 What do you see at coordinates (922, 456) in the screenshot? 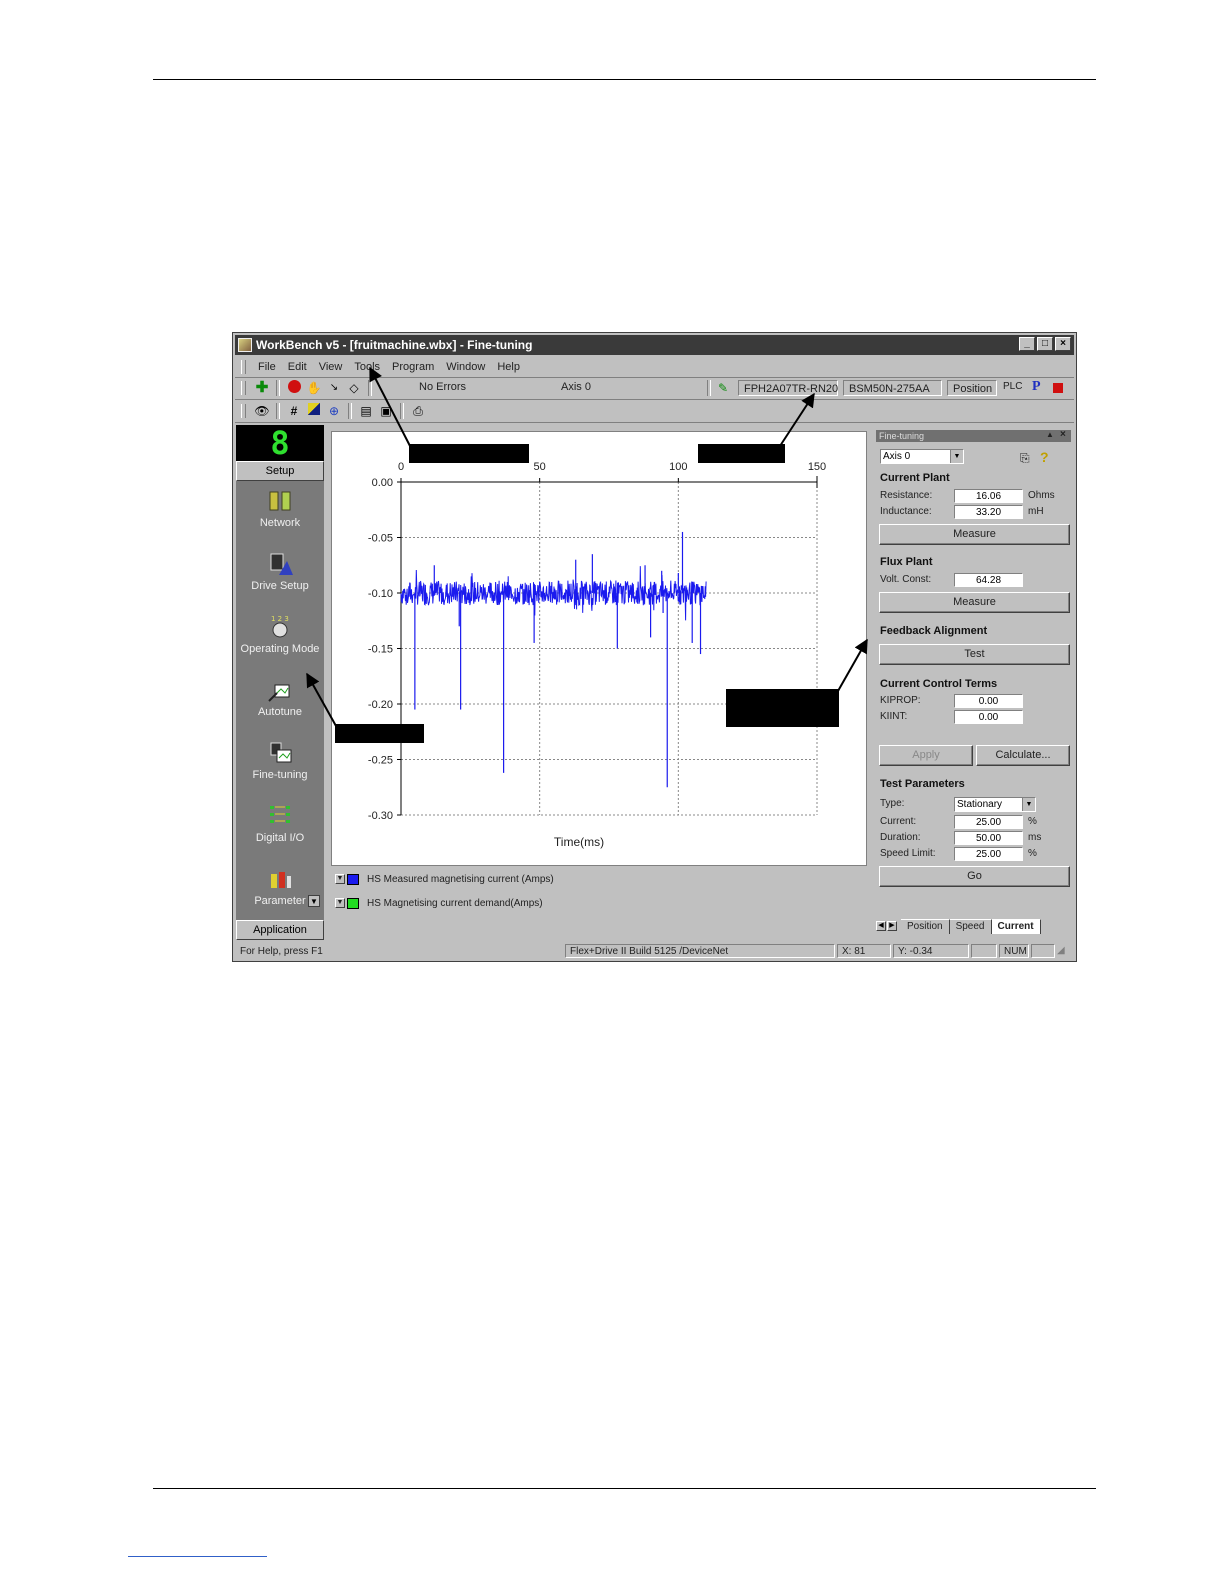
I see `axis-select: Axis 0 ▼` at bounding box center [922, 456].